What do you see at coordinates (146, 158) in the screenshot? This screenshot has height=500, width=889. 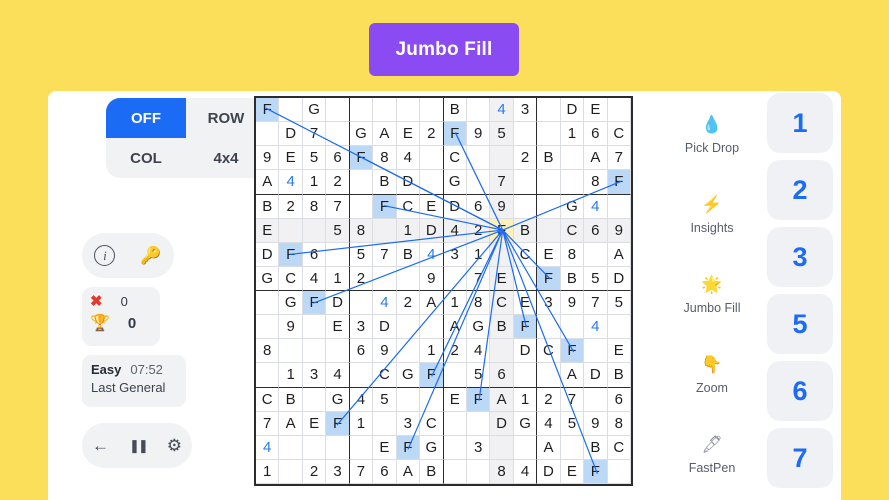 I see `mode-col-button: COL` at bounding box center [146, 158].